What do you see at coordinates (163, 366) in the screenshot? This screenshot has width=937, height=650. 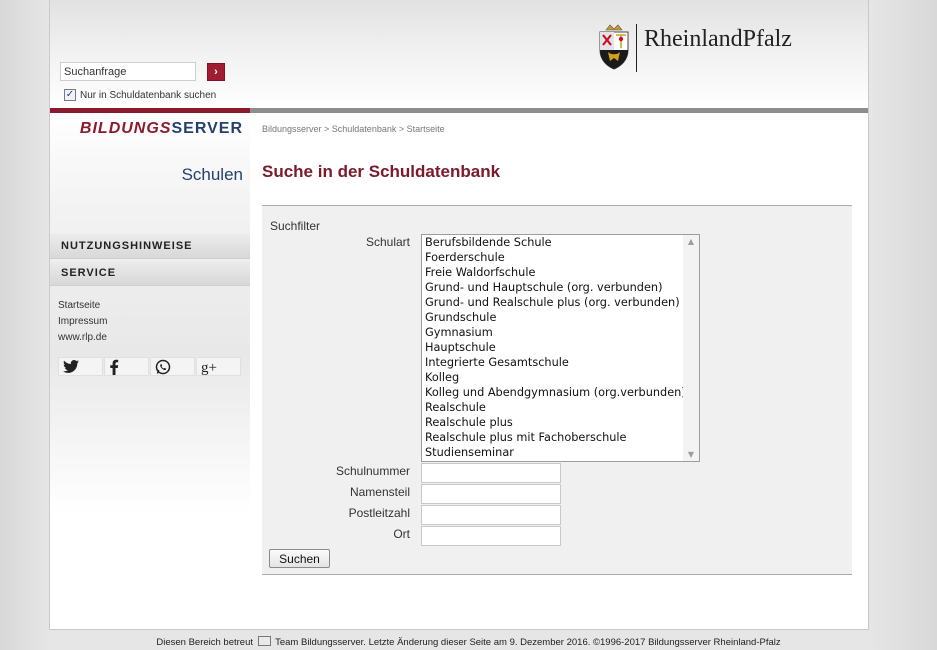 I see `whatsapp-icon` at bounding box center [163, 366].